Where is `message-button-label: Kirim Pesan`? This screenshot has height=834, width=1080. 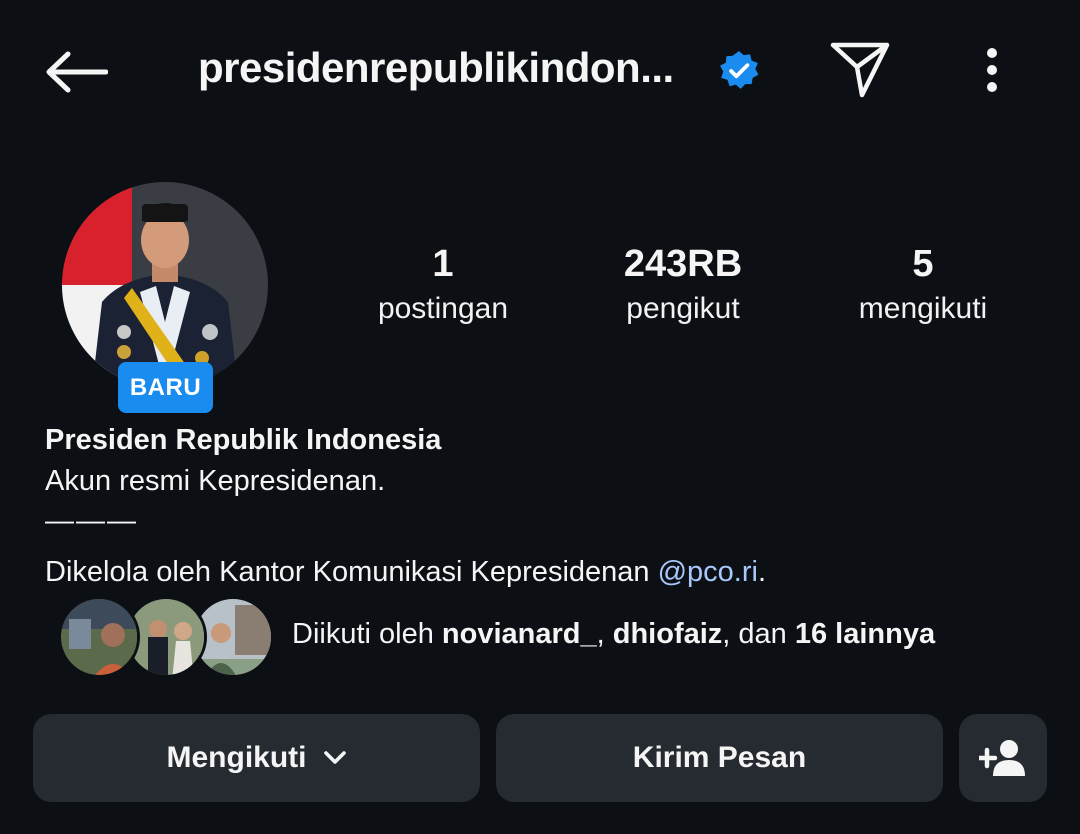 message-button-label: Kirim Pesan is located at coordinates (719, 757).